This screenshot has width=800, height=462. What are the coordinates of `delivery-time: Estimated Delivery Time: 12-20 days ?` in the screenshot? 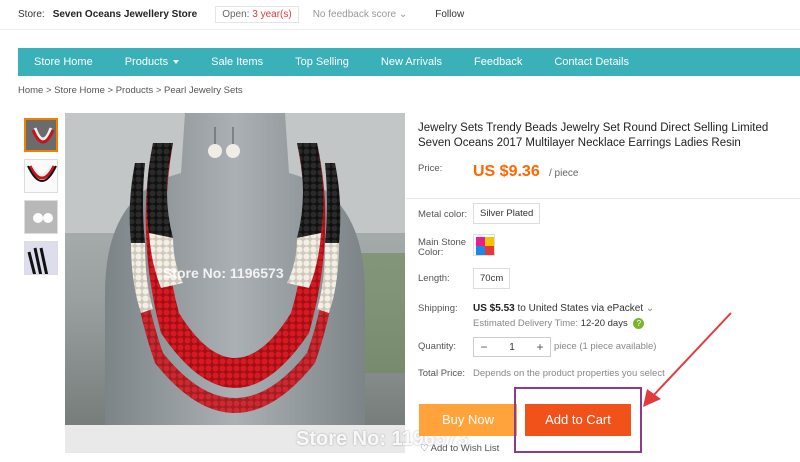 It's located at (559, 324).